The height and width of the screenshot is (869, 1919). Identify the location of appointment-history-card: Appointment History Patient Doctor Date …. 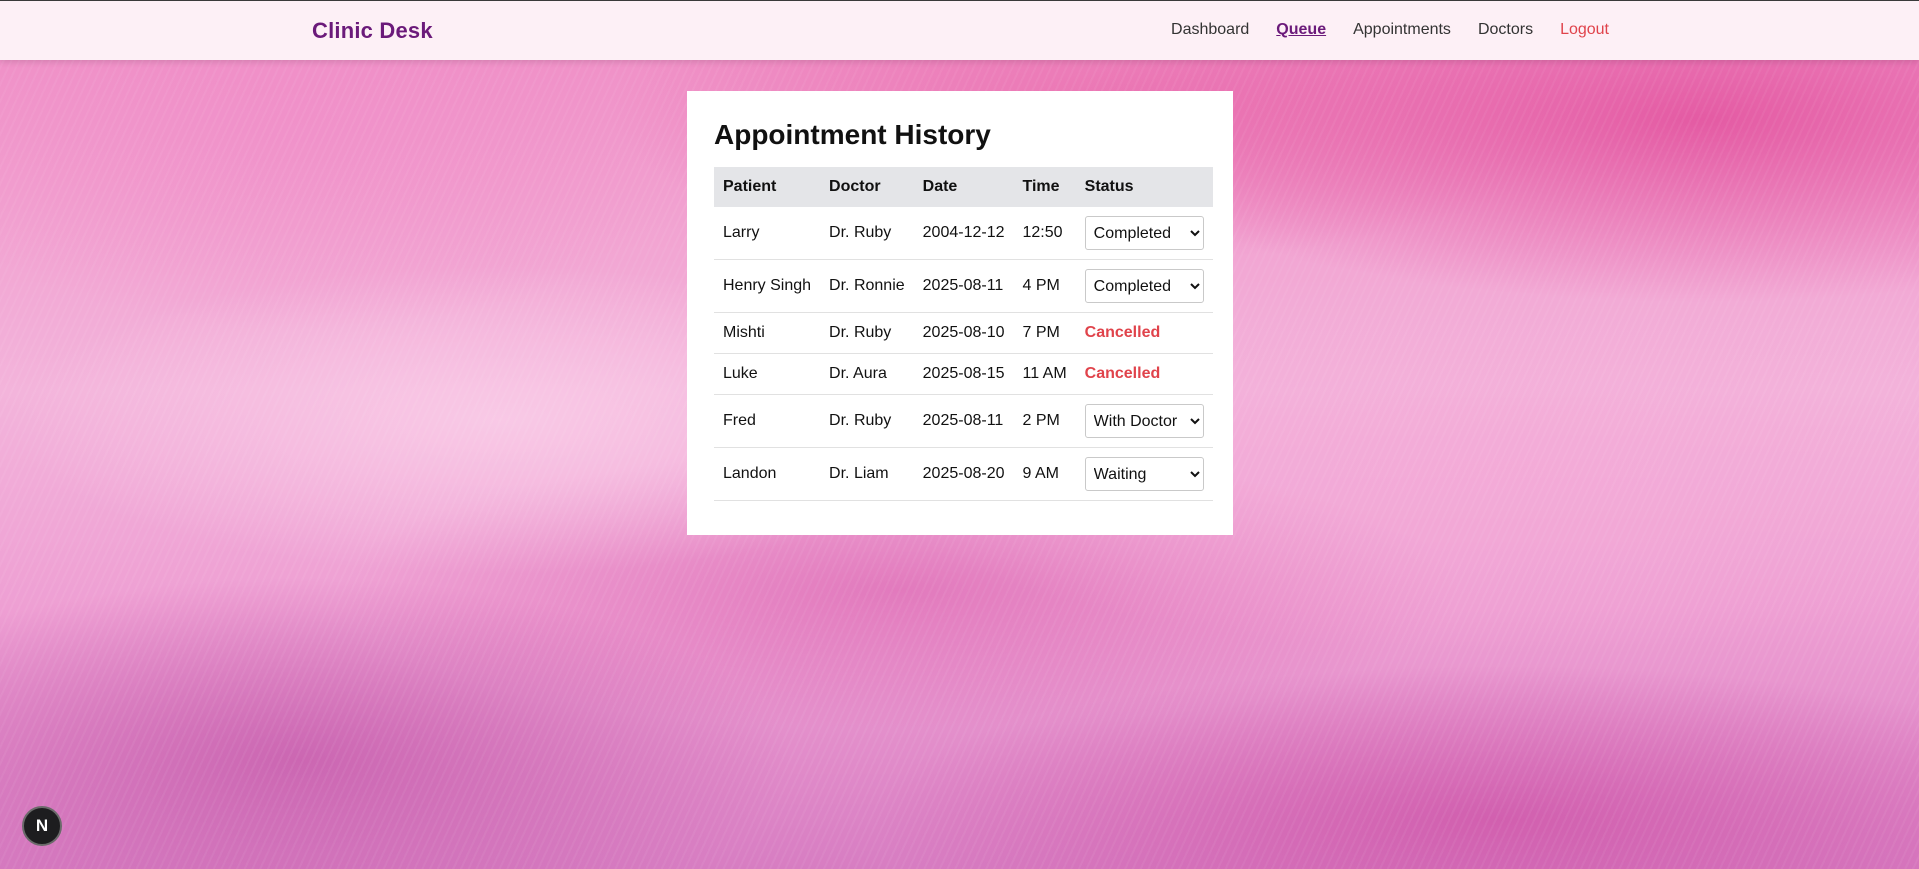
(960, 313).